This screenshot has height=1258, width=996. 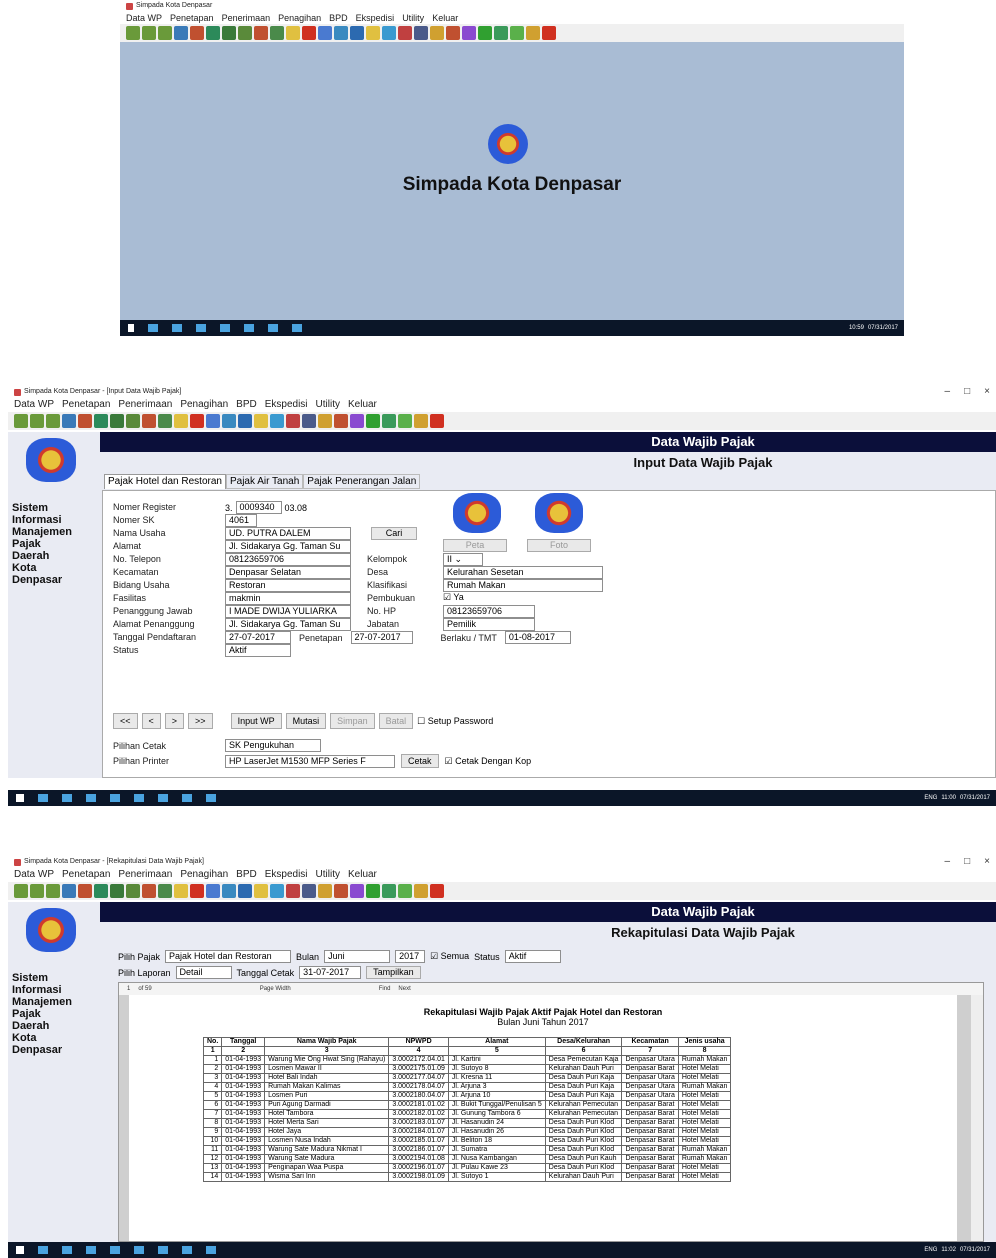 I want to click on cetak-dengan-kop-checkbox: ☑ Cetak Dengan Kop, so click(x=488, y=761).